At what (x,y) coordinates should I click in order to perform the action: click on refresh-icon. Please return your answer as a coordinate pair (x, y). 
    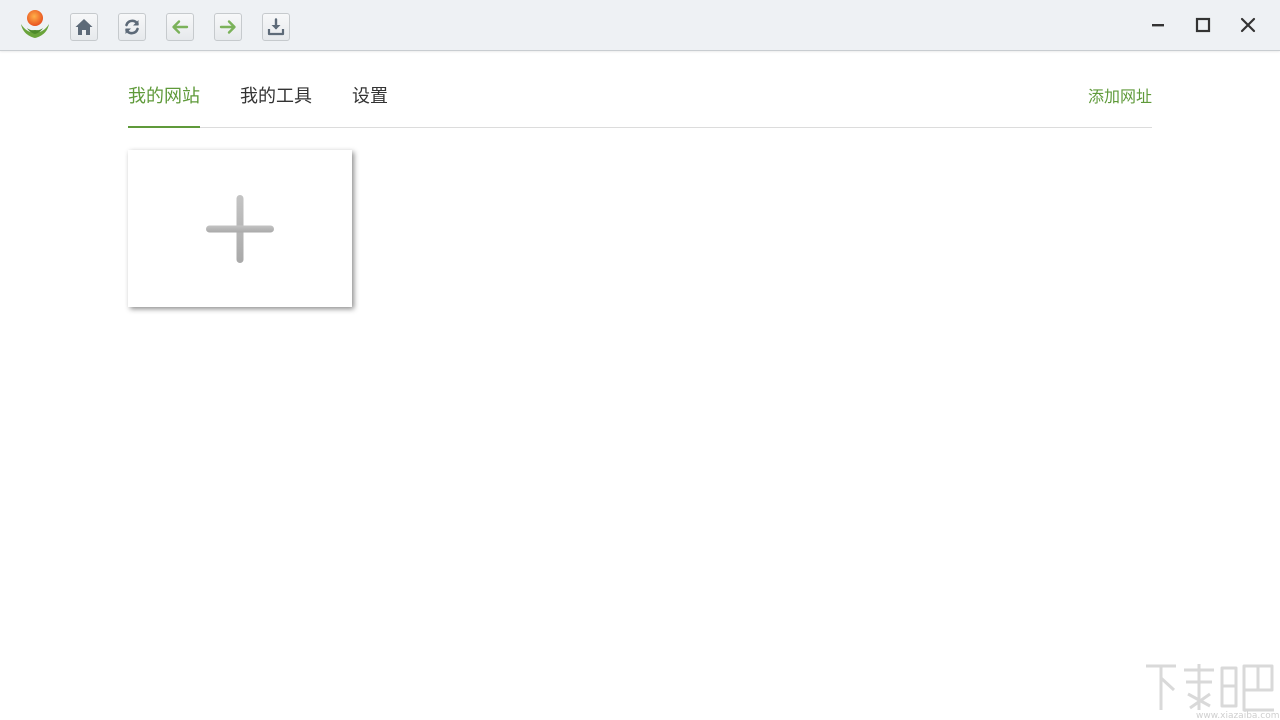
    Looking at the image, I should click on (132, 27).